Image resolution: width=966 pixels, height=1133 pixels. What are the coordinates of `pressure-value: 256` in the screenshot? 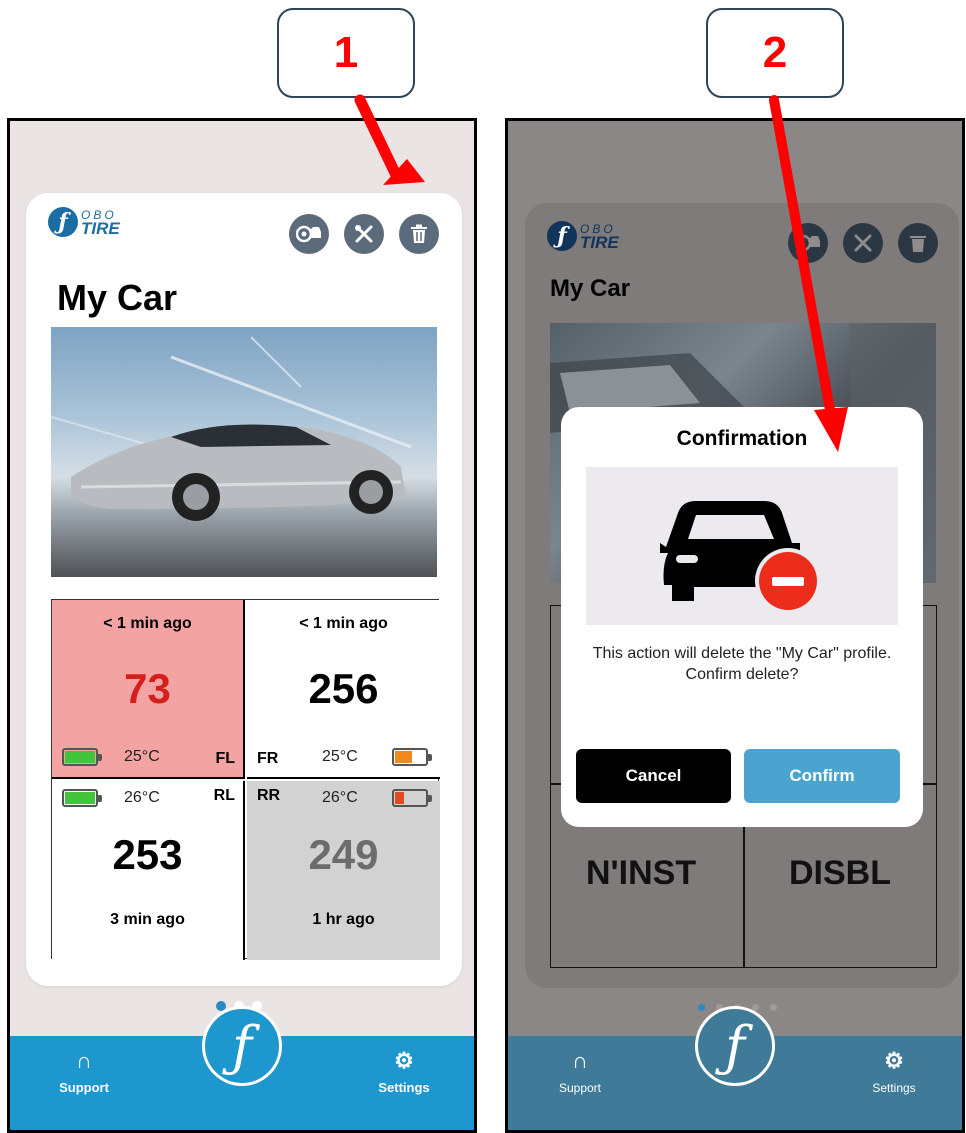 It's located at (343, 688).